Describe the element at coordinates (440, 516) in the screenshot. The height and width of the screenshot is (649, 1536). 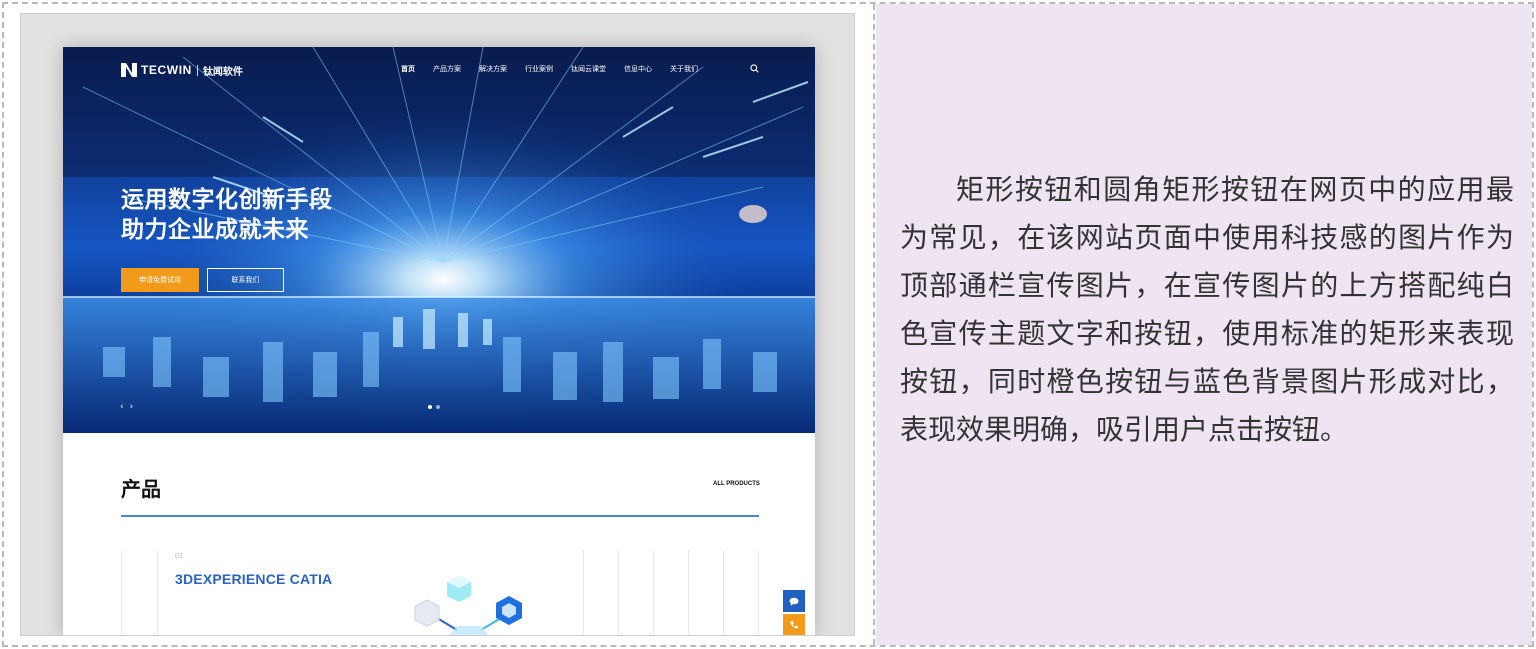
I see `section-underline` at that location.